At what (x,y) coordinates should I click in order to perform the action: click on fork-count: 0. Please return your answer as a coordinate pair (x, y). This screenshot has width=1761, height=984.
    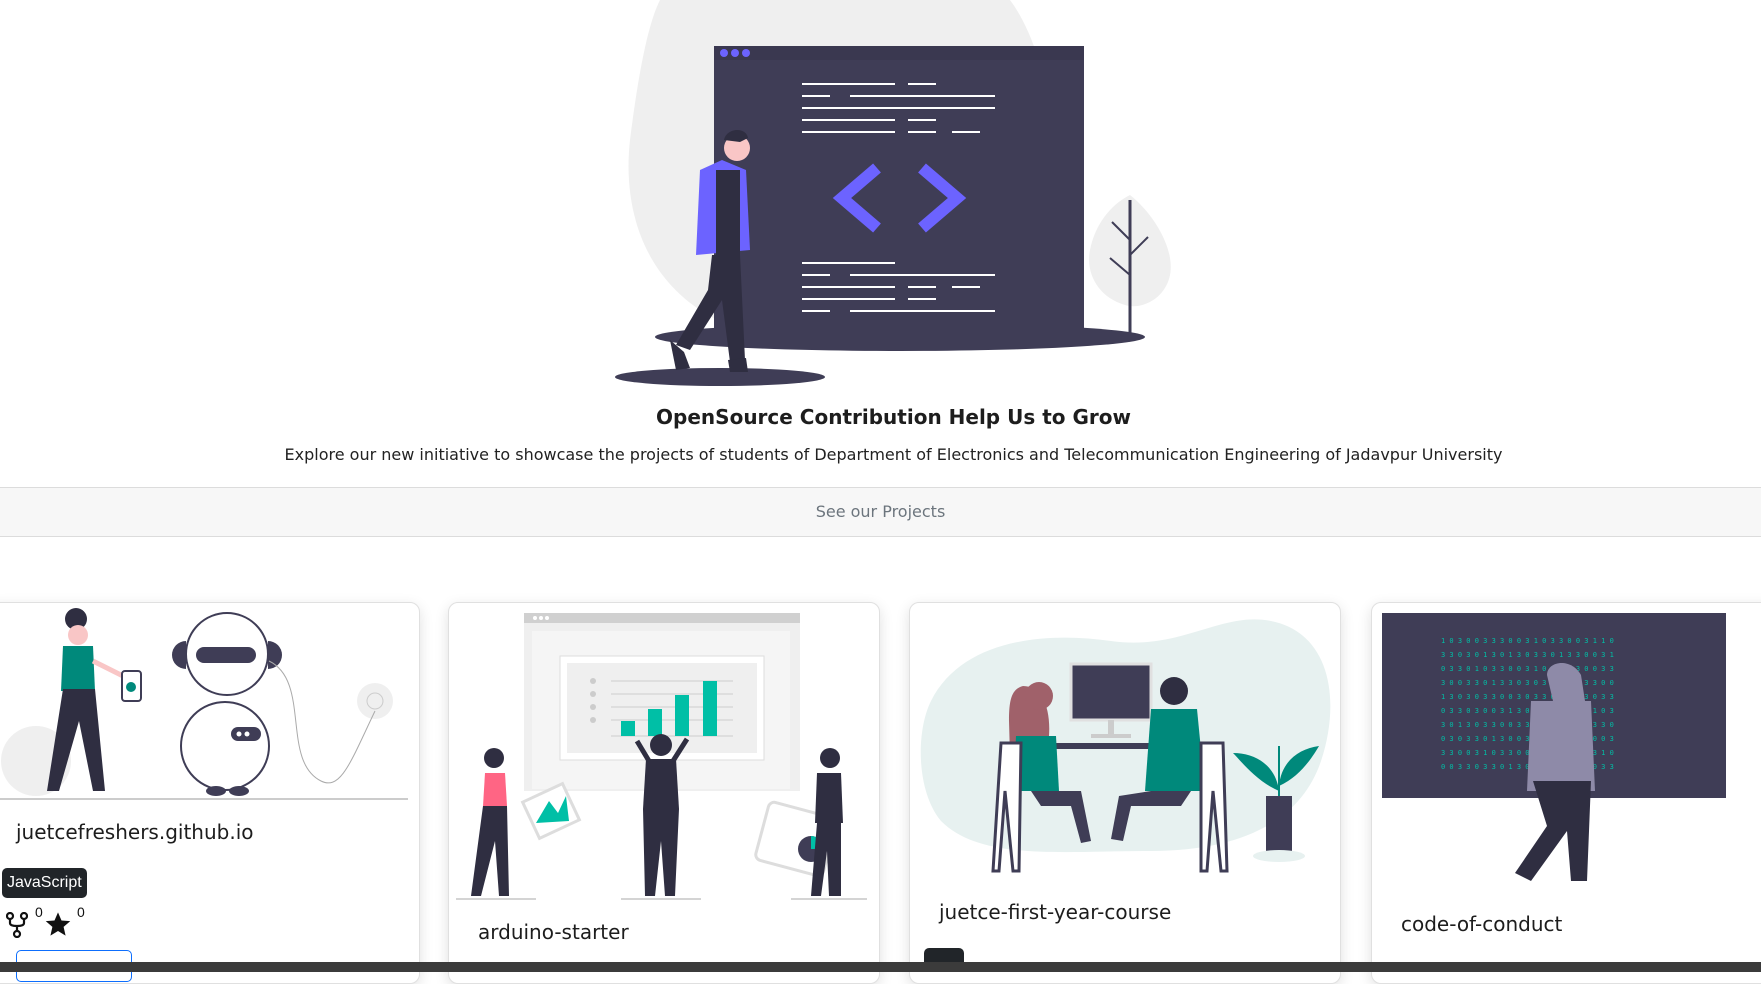
    Looking at the image, I should click on (39, 912).